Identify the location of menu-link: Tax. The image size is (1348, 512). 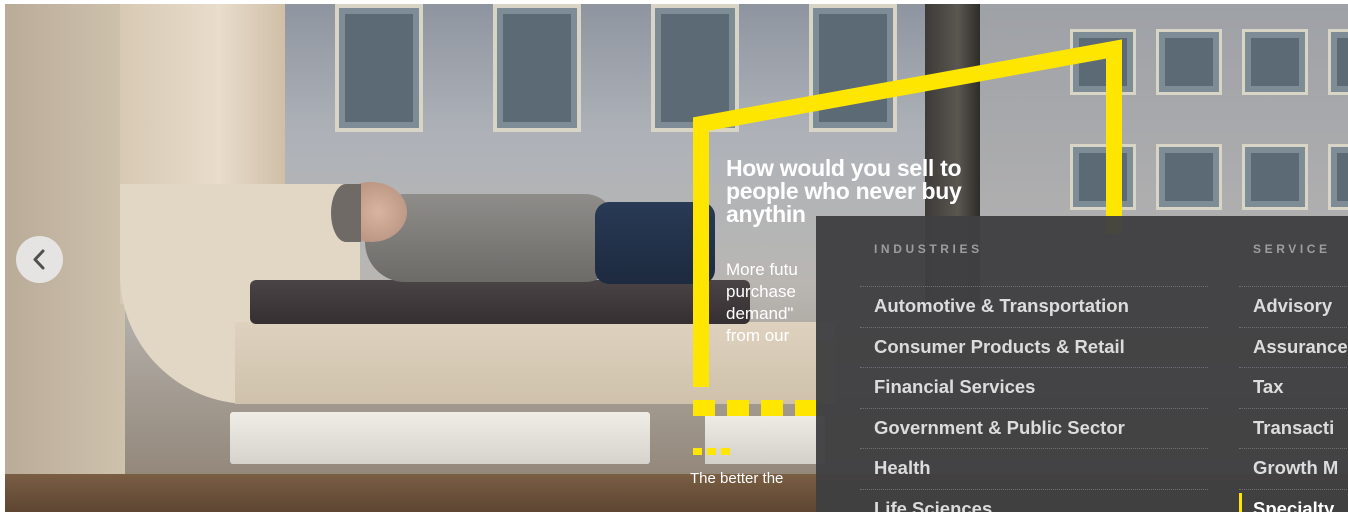
(1268, 387).